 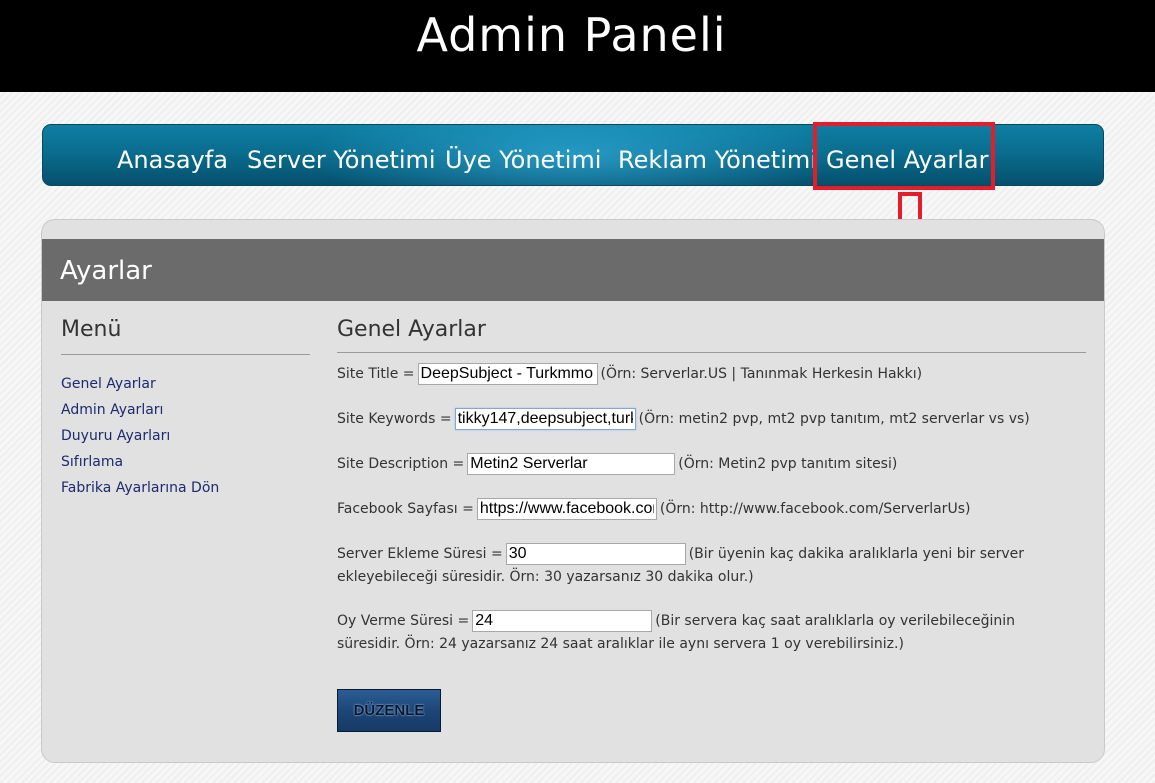 I want to click on panel-header: Ayarlar, so click(x=573, y=270).